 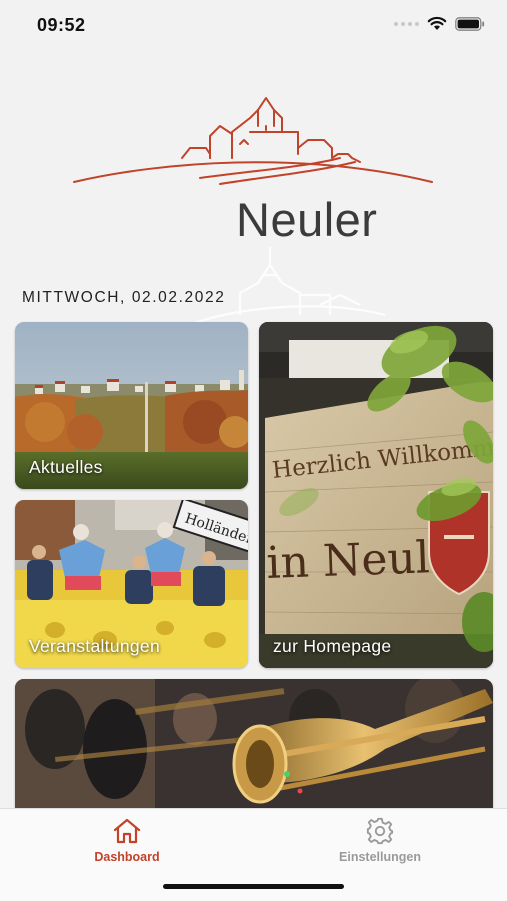 I want to click on tile-veranstaltungen: Holländer Veranstaltungen, so click(x=131, y=584).